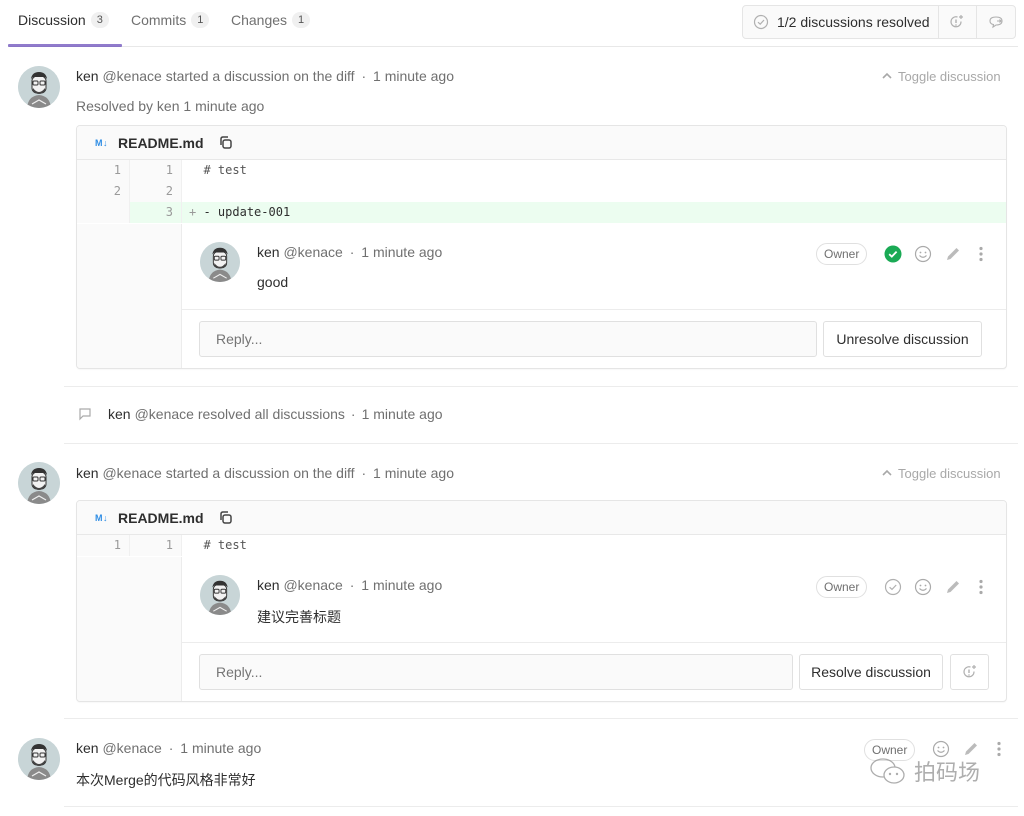 This screenshot has width=1024, height=816. Describe the element at coordinates (225, 545) in the screenshot. I see `diff-text: # test` at that location.